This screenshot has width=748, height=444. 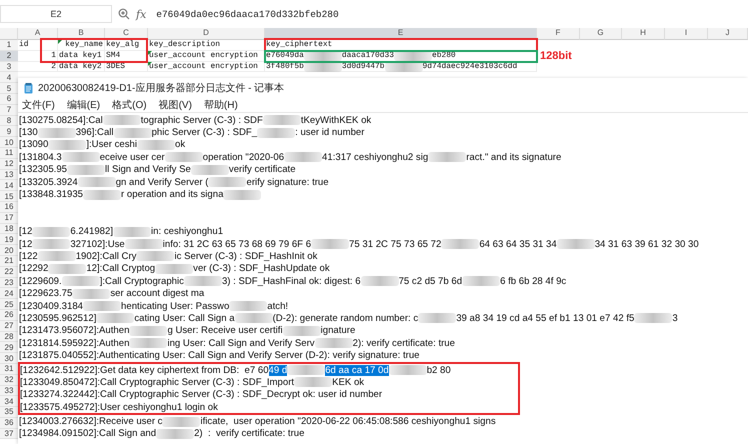 What do you see at coordinates (278, 370) in the screenshot?
I see `selected-text: 49 d` at bounding box center [278, 370].